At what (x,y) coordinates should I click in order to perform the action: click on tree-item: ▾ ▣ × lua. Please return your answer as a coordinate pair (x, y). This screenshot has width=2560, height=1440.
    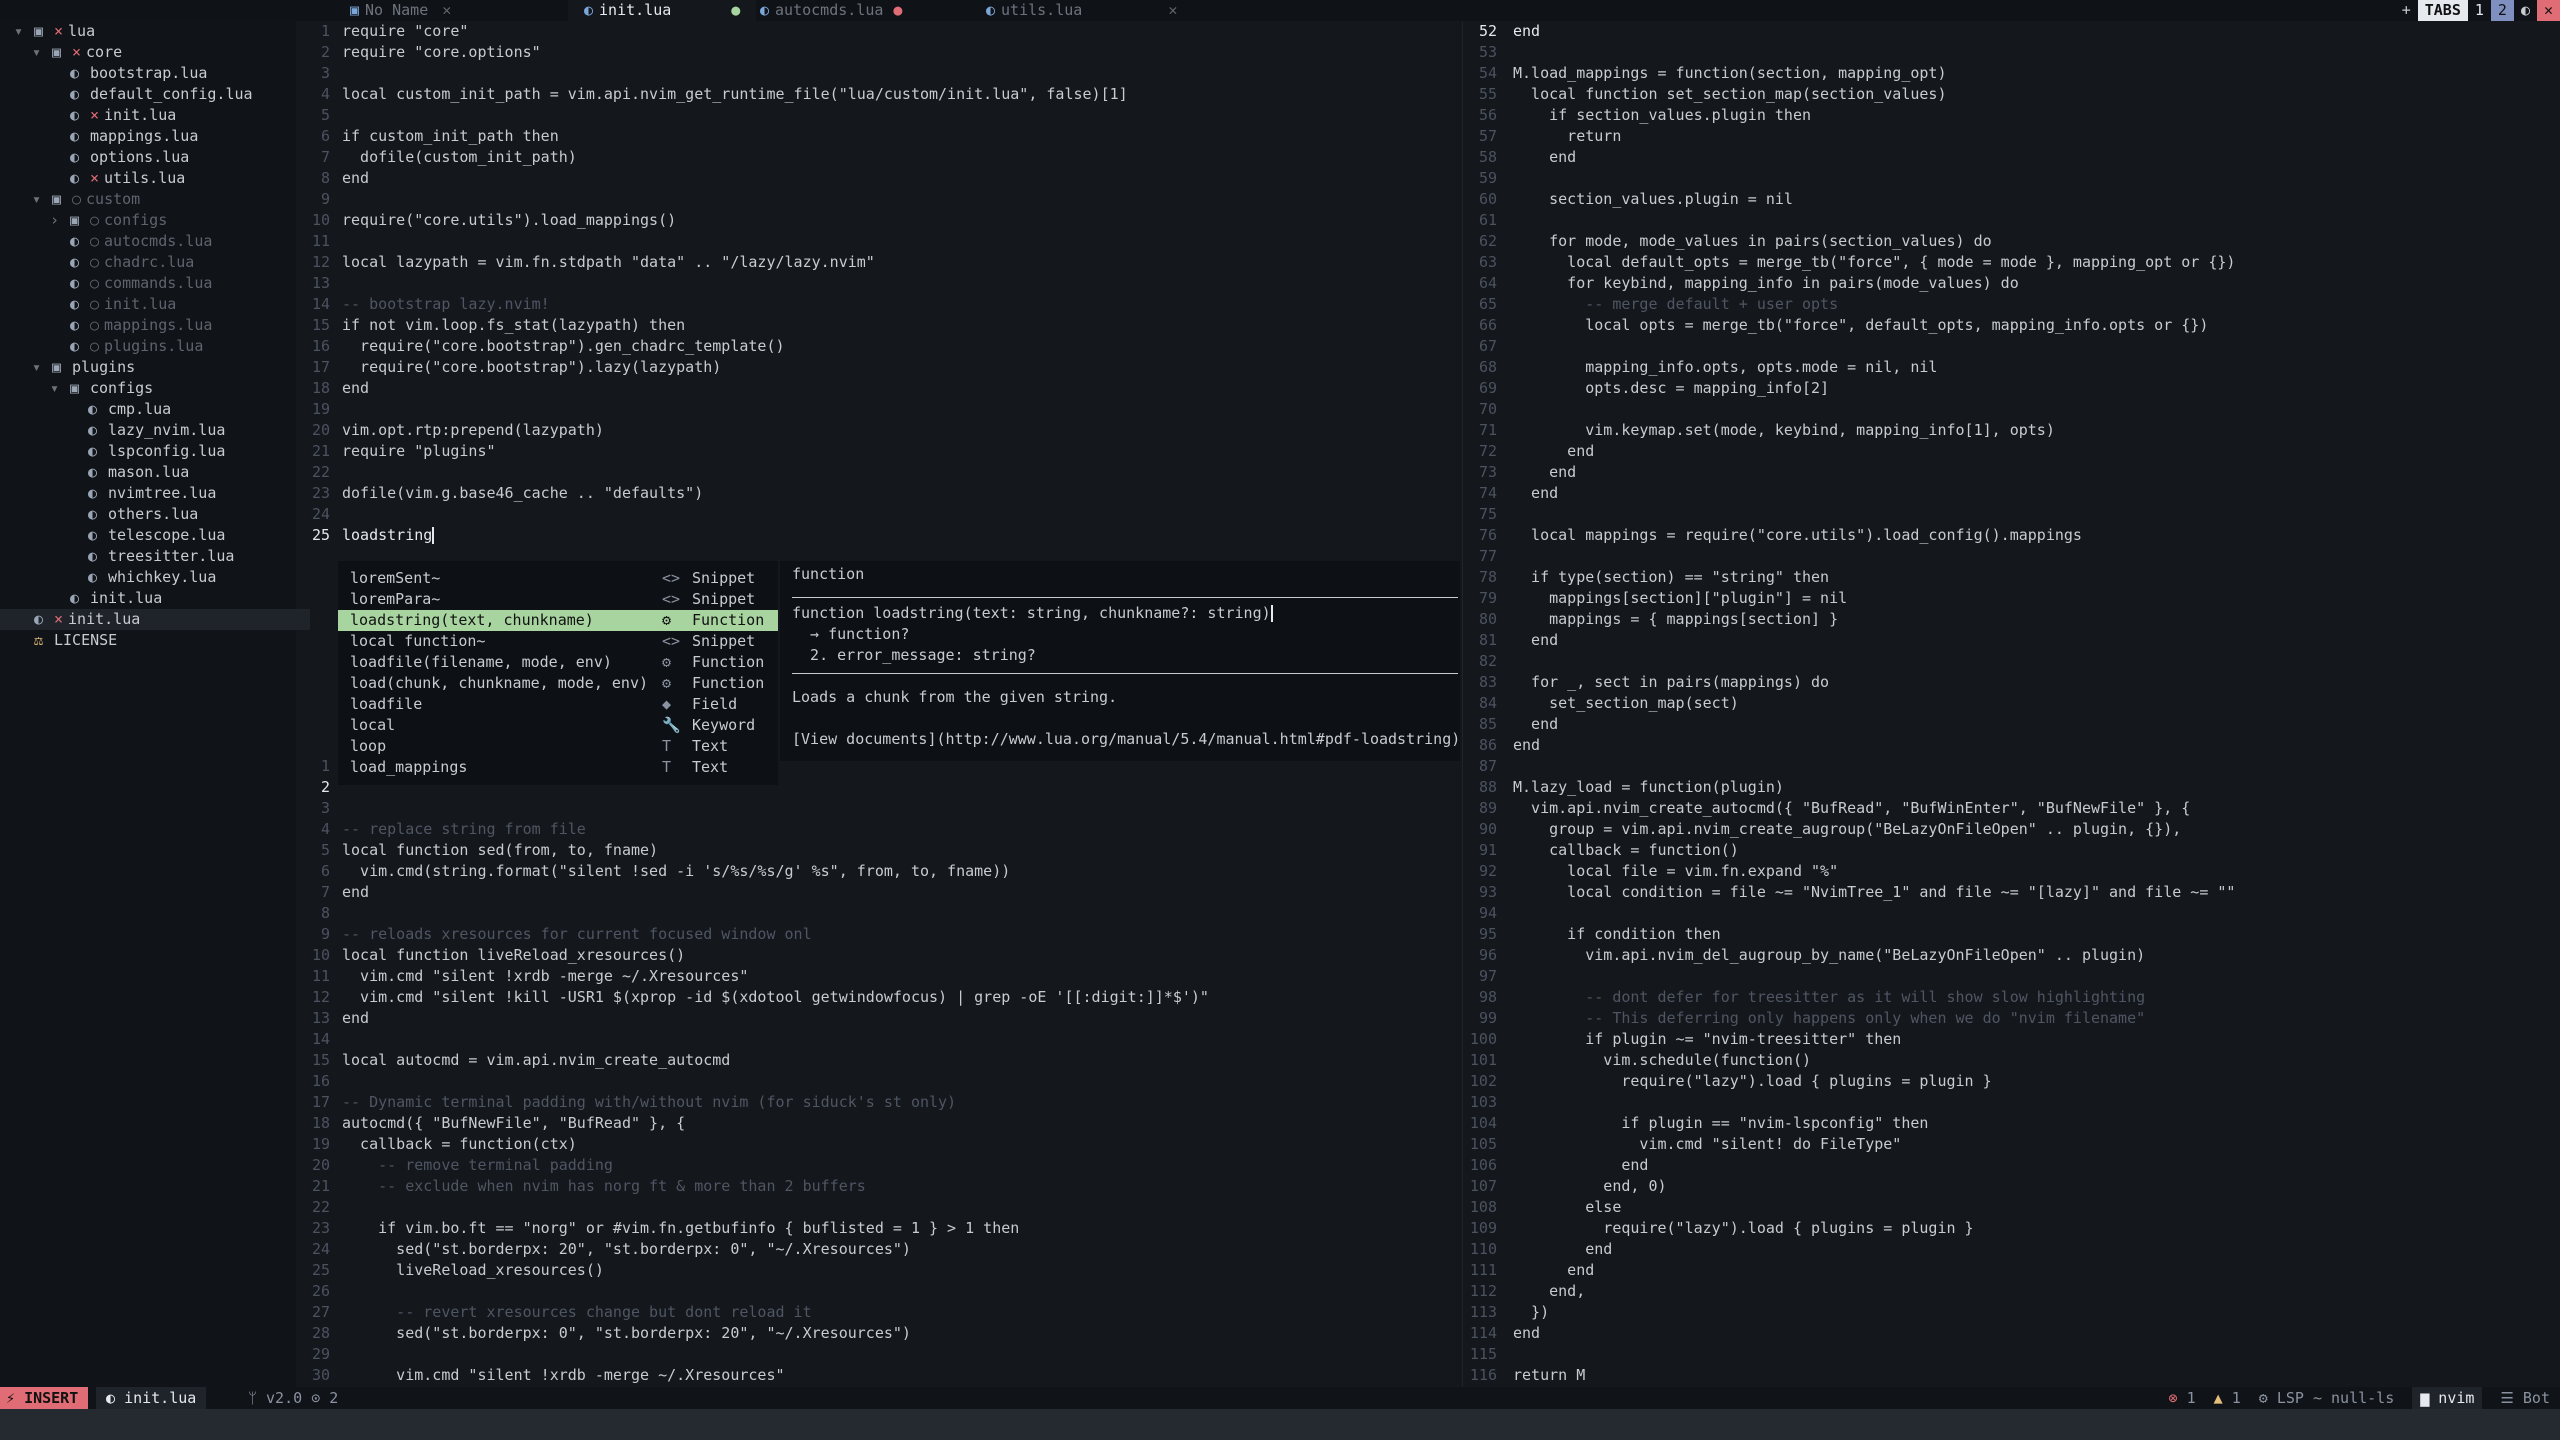
    Looking at the image, I should click on (54, 31).